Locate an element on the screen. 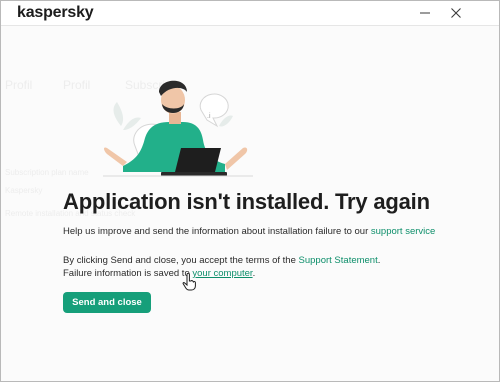 This screenshot has width=500, height=382. page-title: Application isn't installed. Try again is located at coordinates (246, 201).